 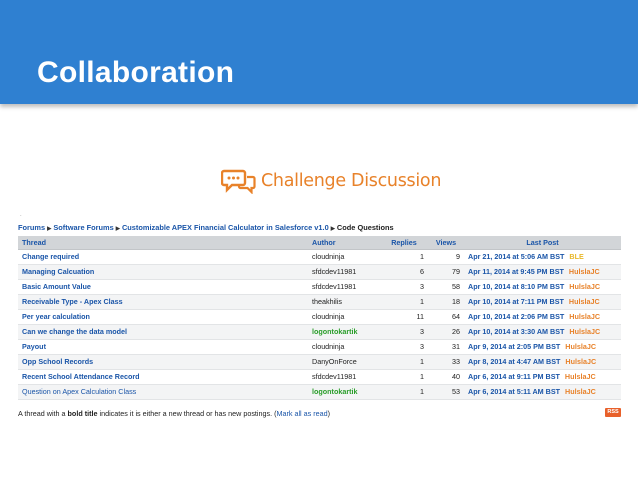 I want to click on author-name: theakhilis, so click(x=327, y=301).